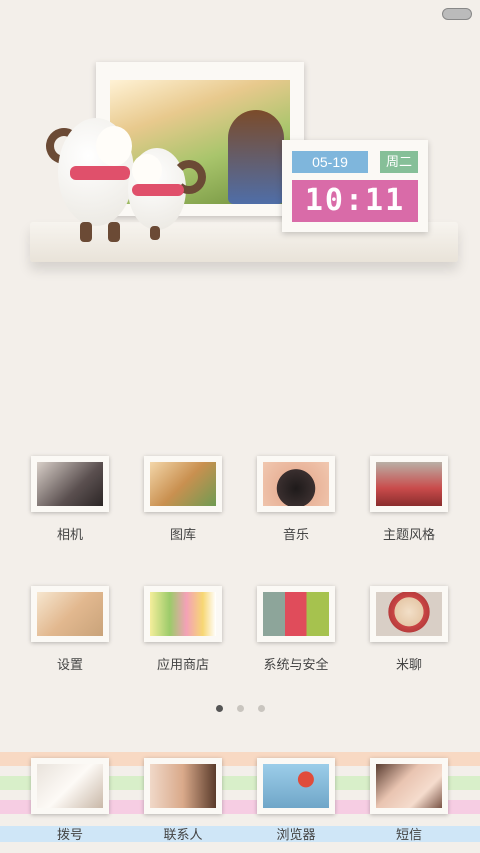 Image resolution: width=480 pixels, height=853 pixels. I want to click on app-music: 音乐, so click(296, 499).